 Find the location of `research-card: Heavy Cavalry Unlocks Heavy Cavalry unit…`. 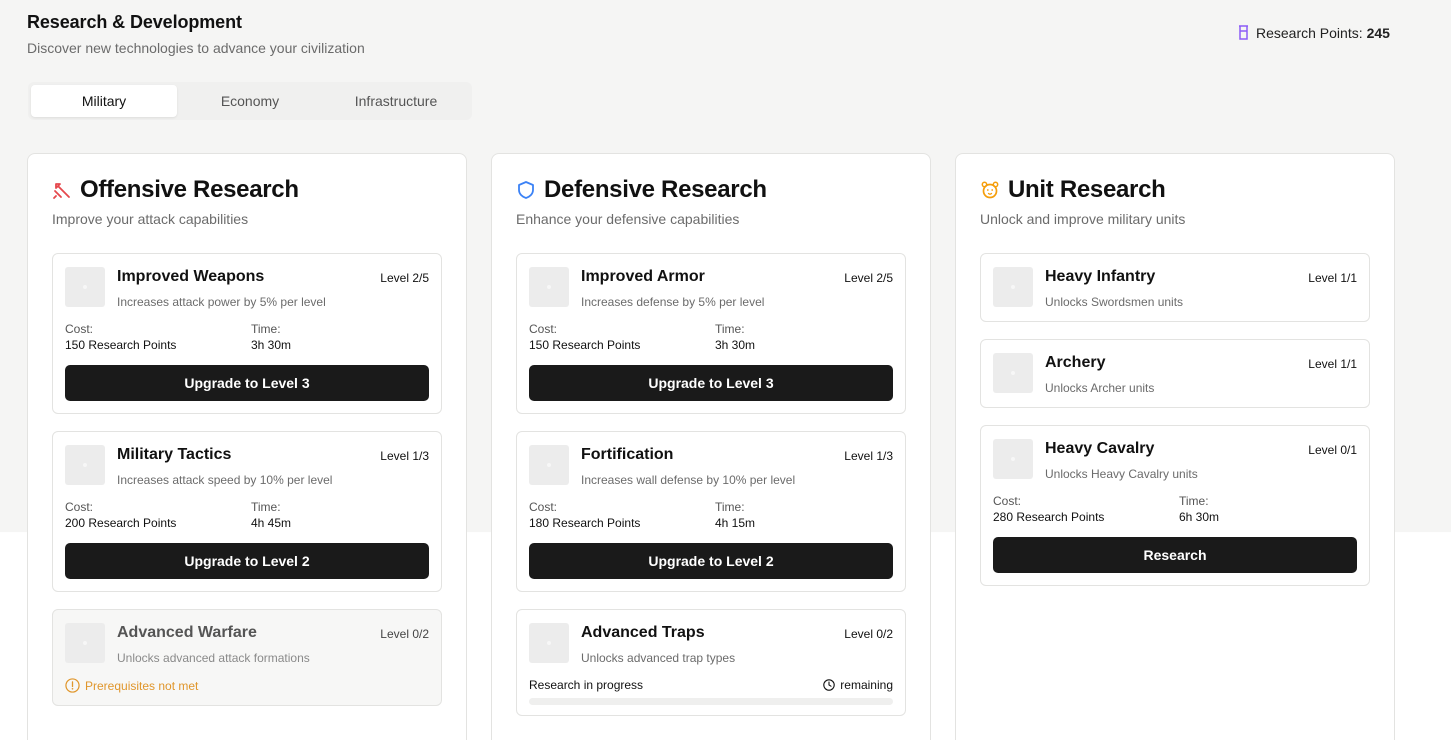

research-card: Heavy Cavalry Unlocks Heavy Cavalry unit… is located at coordinates (1175, 505).